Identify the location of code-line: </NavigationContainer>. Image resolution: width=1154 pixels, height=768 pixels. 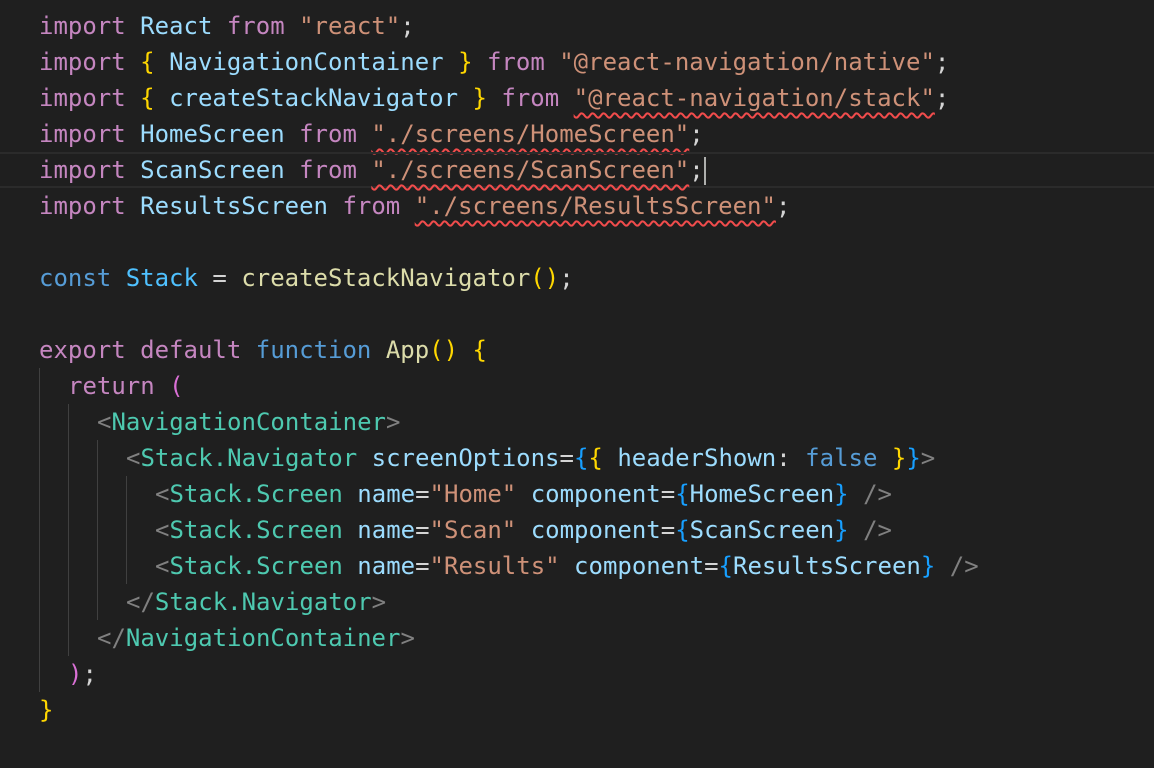
(596, 638).